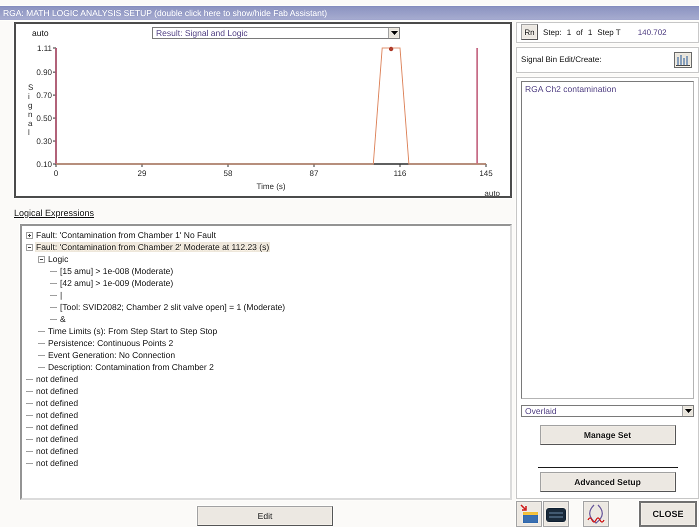 This screenshot has height=527, width=699. Describe the element at coordinates (63, 319) in the screenshot. I see `tree-item: &` at that location.